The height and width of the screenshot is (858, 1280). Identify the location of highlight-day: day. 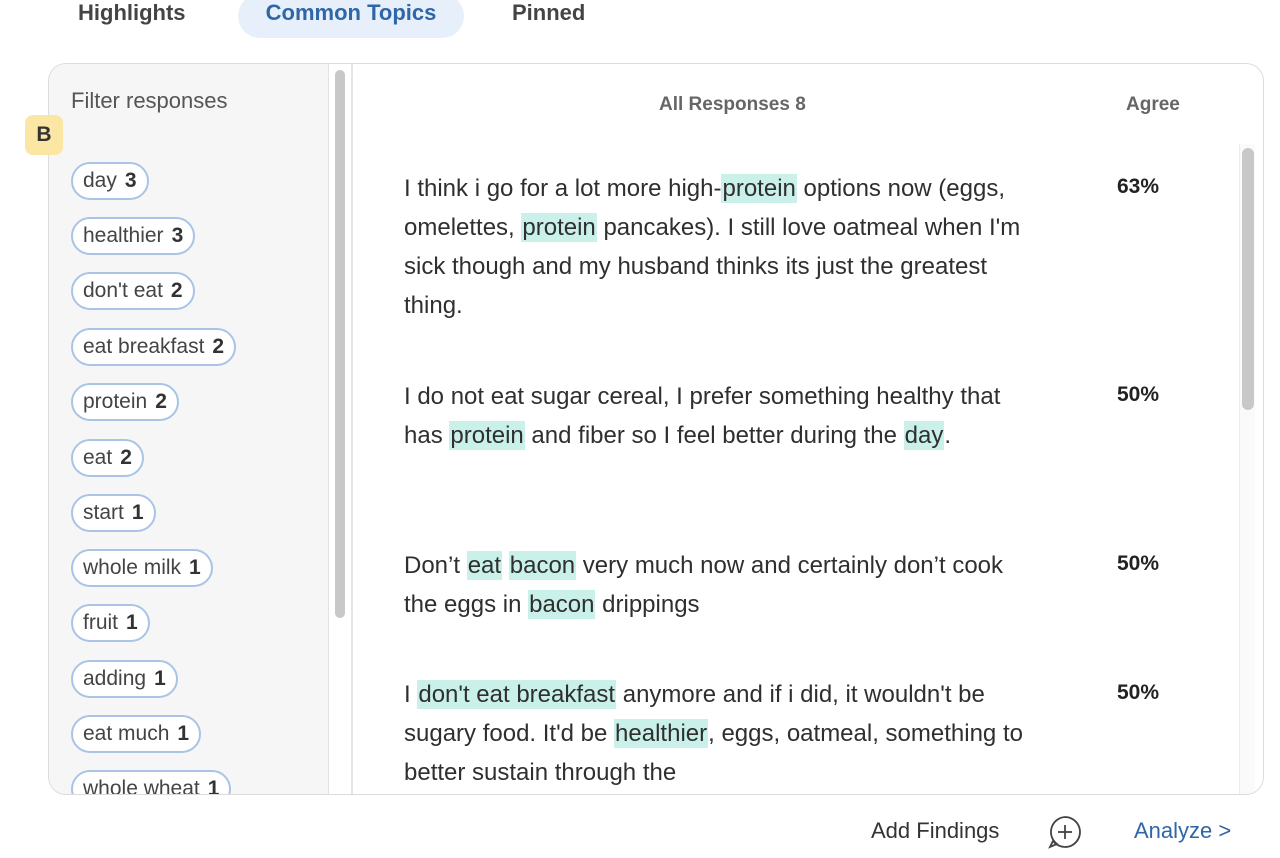
(924, 435).